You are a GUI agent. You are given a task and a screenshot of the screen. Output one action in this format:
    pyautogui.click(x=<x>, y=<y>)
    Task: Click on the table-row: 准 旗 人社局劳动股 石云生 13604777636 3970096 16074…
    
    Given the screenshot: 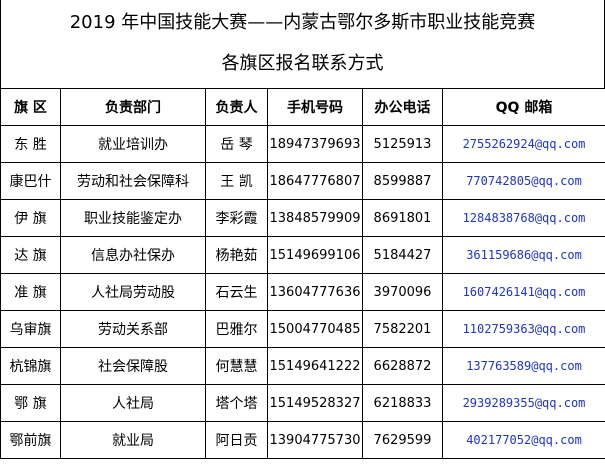 What is the action you would take?
    pyautogui.click(x=302, y=292)
    